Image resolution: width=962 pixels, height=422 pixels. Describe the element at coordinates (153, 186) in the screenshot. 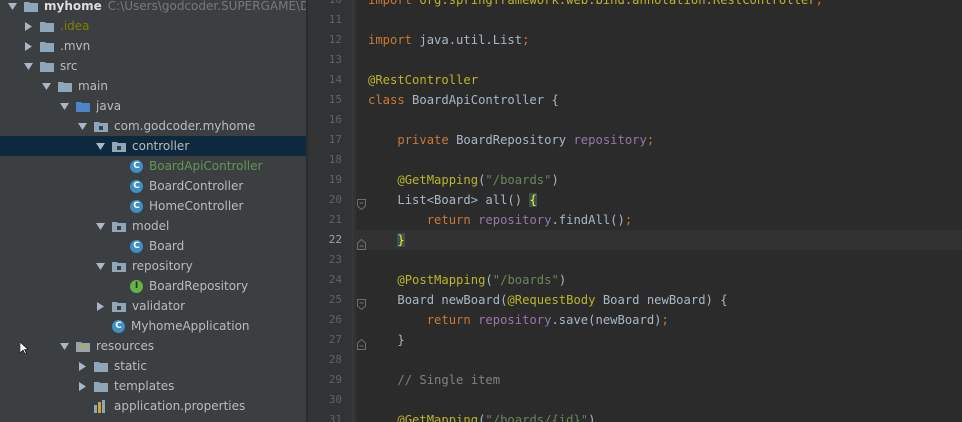

I see `tree-item: C BoardController` at that location.